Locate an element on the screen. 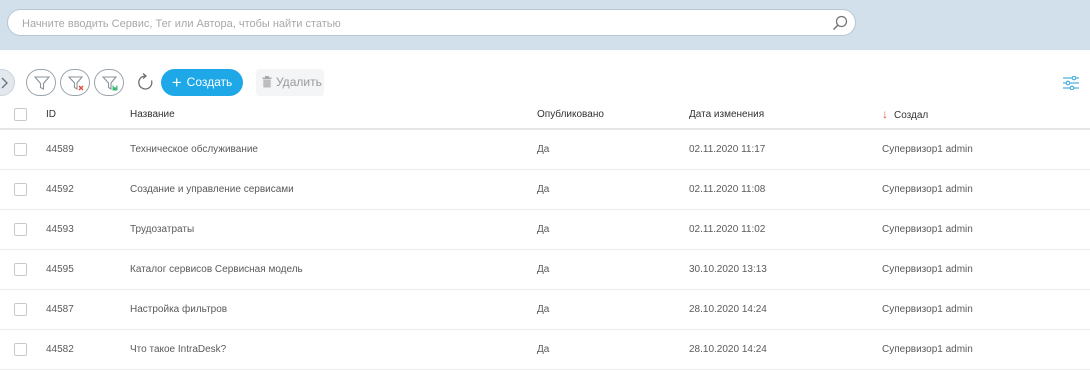 This screenshot has height=370, width=1090. cell-name: Создание и управление сервисами is located at coordinates (333, 189).